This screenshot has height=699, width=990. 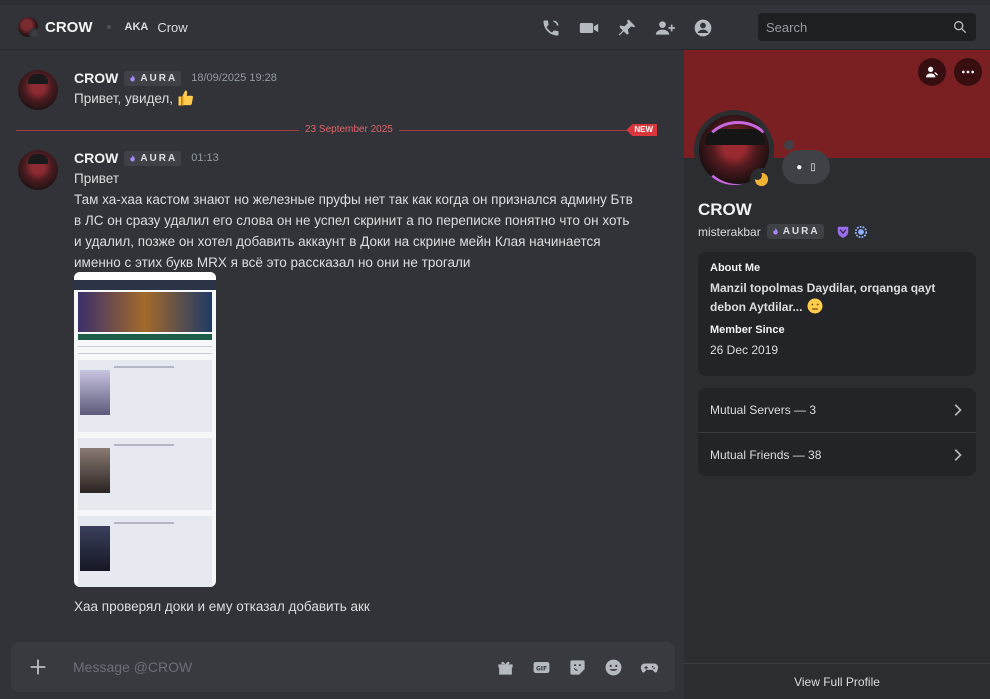 What do you see at coordinates (766, 454) in the screenshot?
I see `mutual-friends-label: Mutual Friends — 38` at bounding box center [766, 454].